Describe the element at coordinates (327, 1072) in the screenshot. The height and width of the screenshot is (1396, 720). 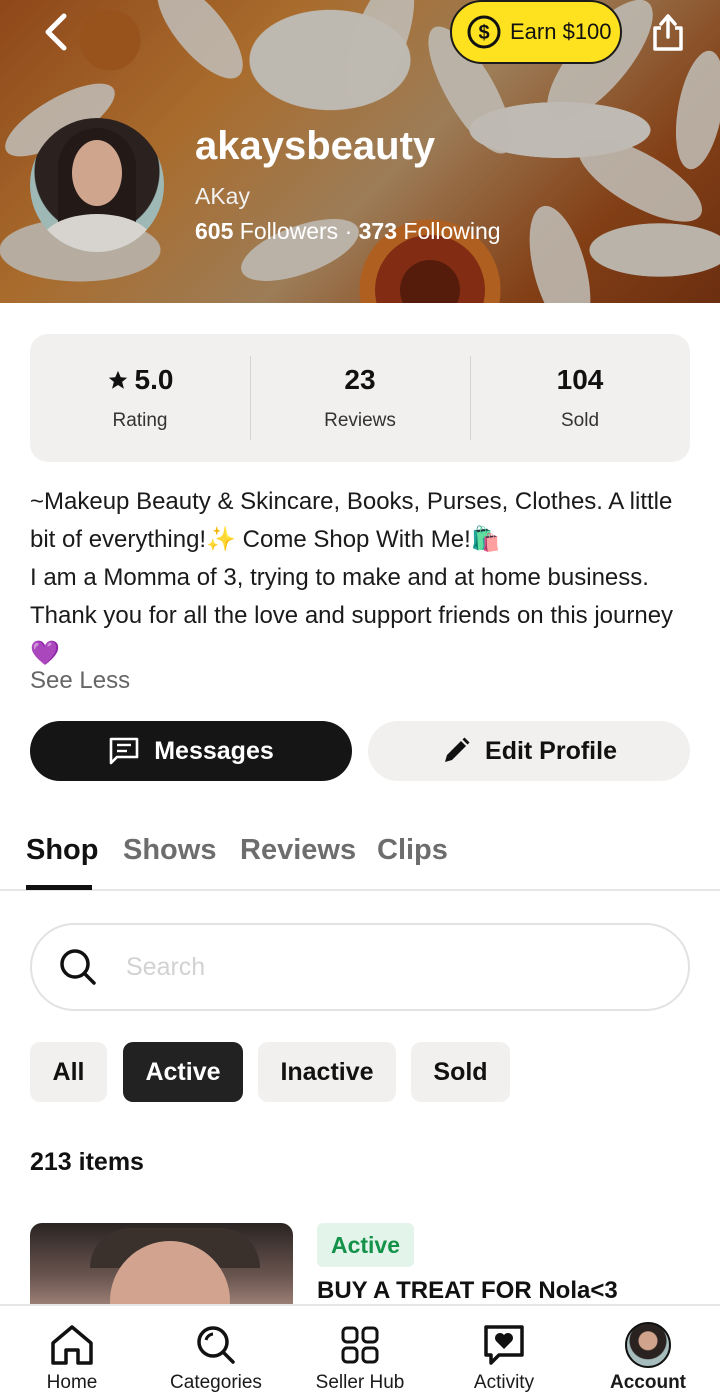
I see `filter-inactive: Inactive` at that location.